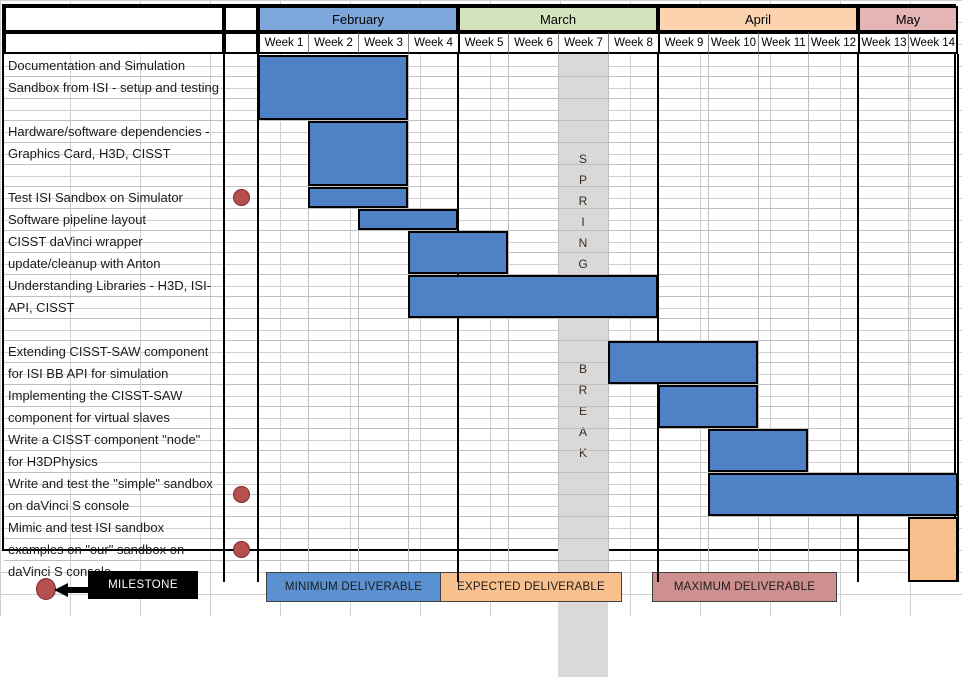  I want to click on legend-item-minimum-deliverable: MINIMUM DELIVERABLE, so click(353, 587).